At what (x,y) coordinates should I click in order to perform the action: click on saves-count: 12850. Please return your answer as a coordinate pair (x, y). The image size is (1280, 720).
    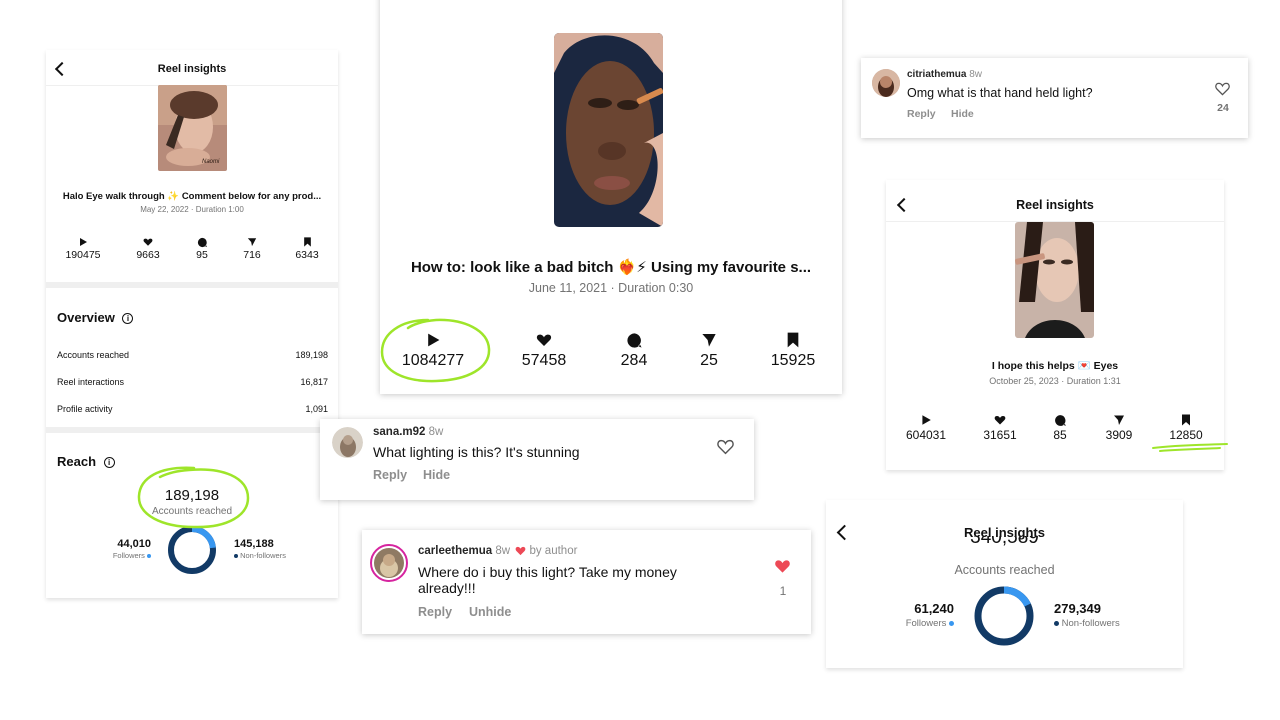
    Looking at the image, I should click on (1186, 435).